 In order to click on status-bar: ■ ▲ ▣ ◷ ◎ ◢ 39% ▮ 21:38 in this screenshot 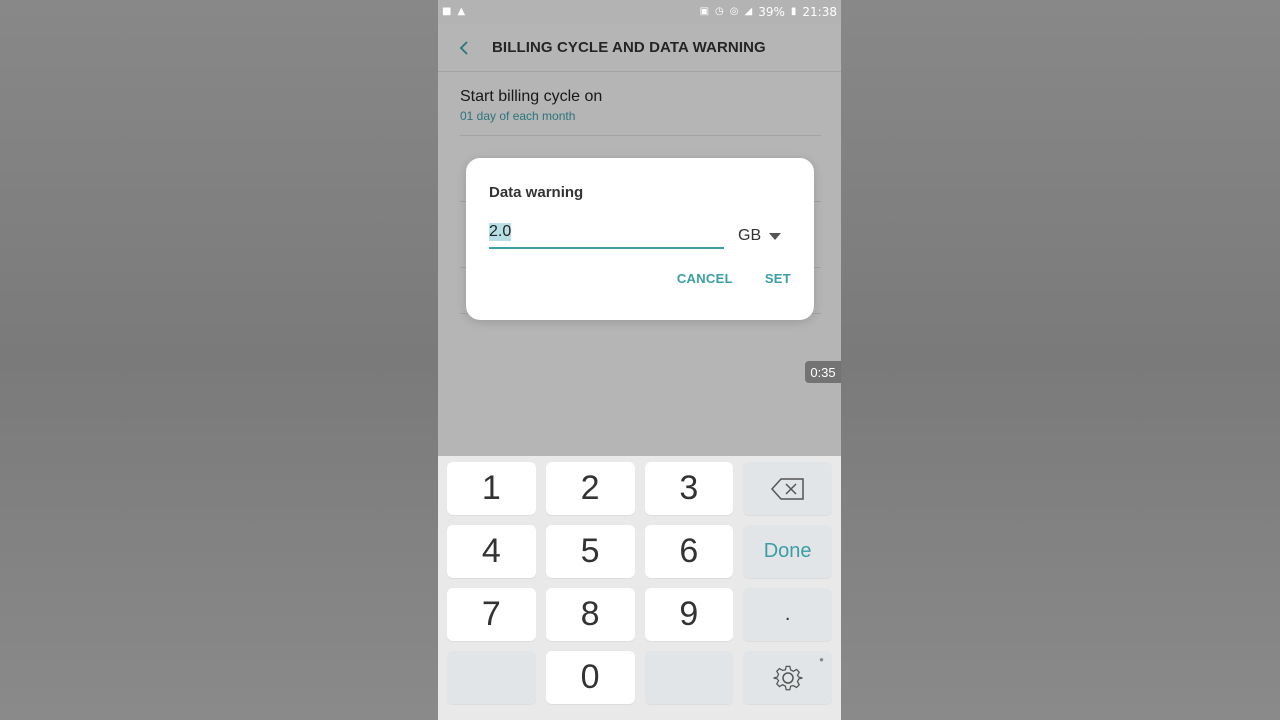, I will do `click(639, 12)`.